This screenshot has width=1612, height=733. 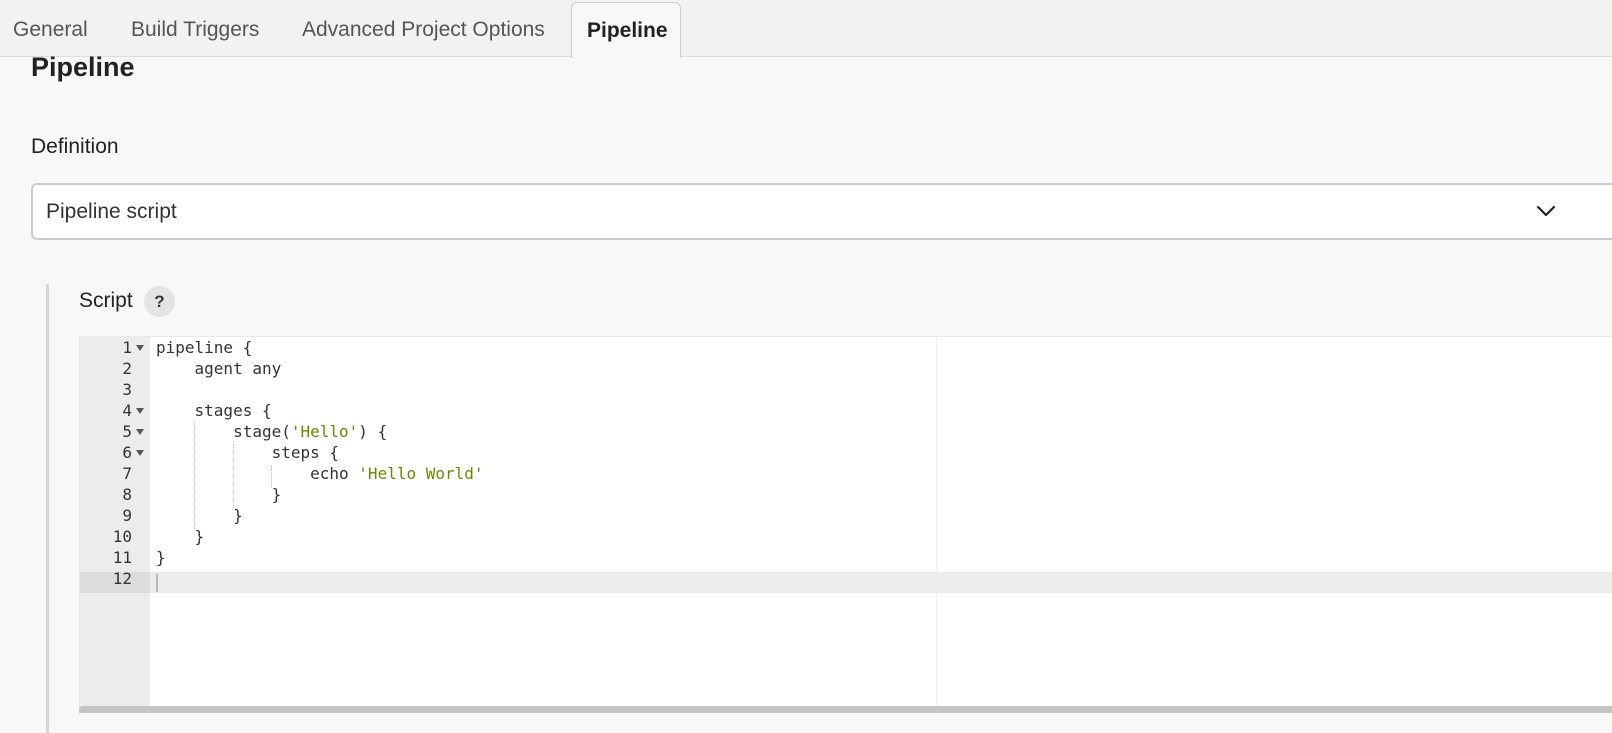 I want to click on code-line: 5 stage('Hello') {, so click(x=846, y=431).